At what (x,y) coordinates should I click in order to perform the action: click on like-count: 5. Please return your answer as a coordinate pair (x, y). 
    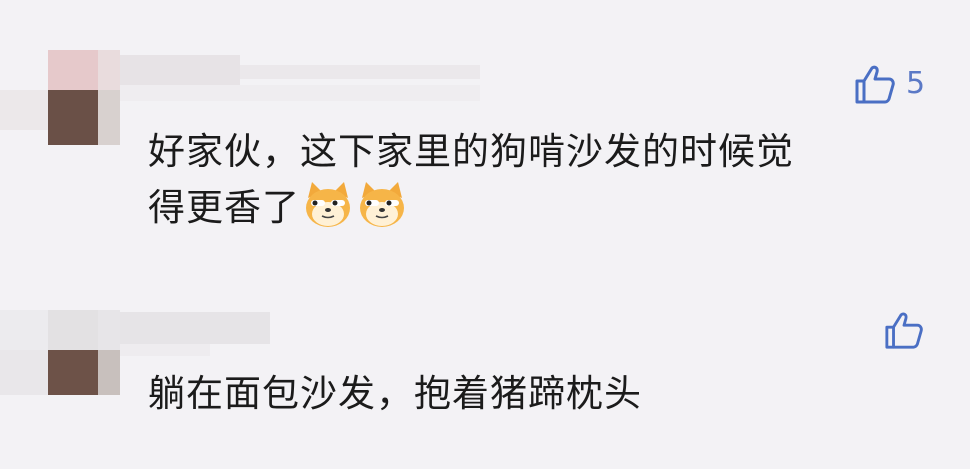
    Looking at the image, I should click on (916, 83).